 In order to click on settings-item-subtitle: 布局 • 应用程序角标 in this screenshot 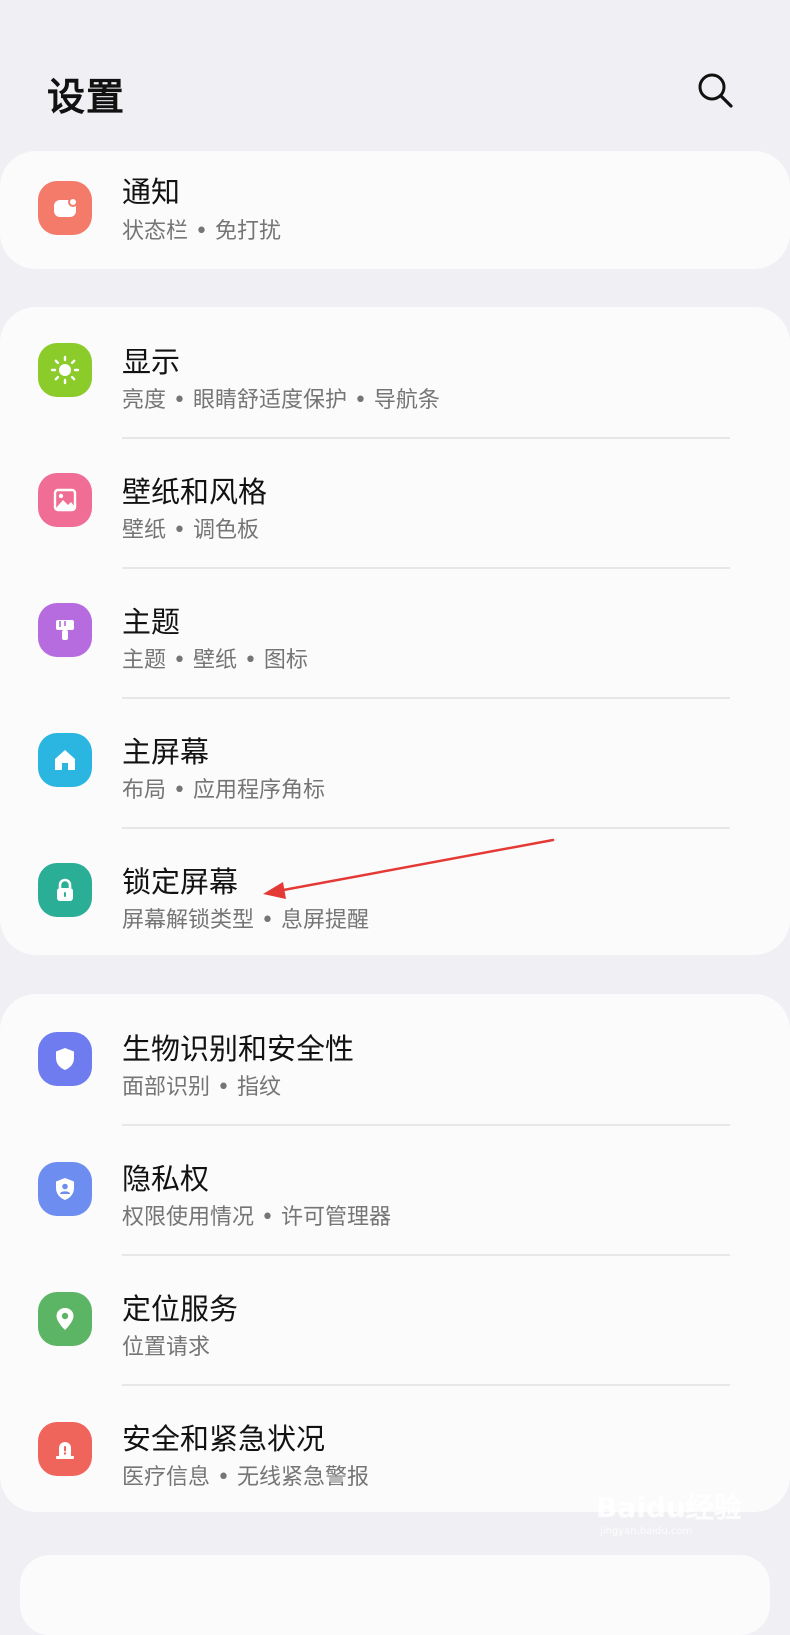, I will do `click(223, 790)`.